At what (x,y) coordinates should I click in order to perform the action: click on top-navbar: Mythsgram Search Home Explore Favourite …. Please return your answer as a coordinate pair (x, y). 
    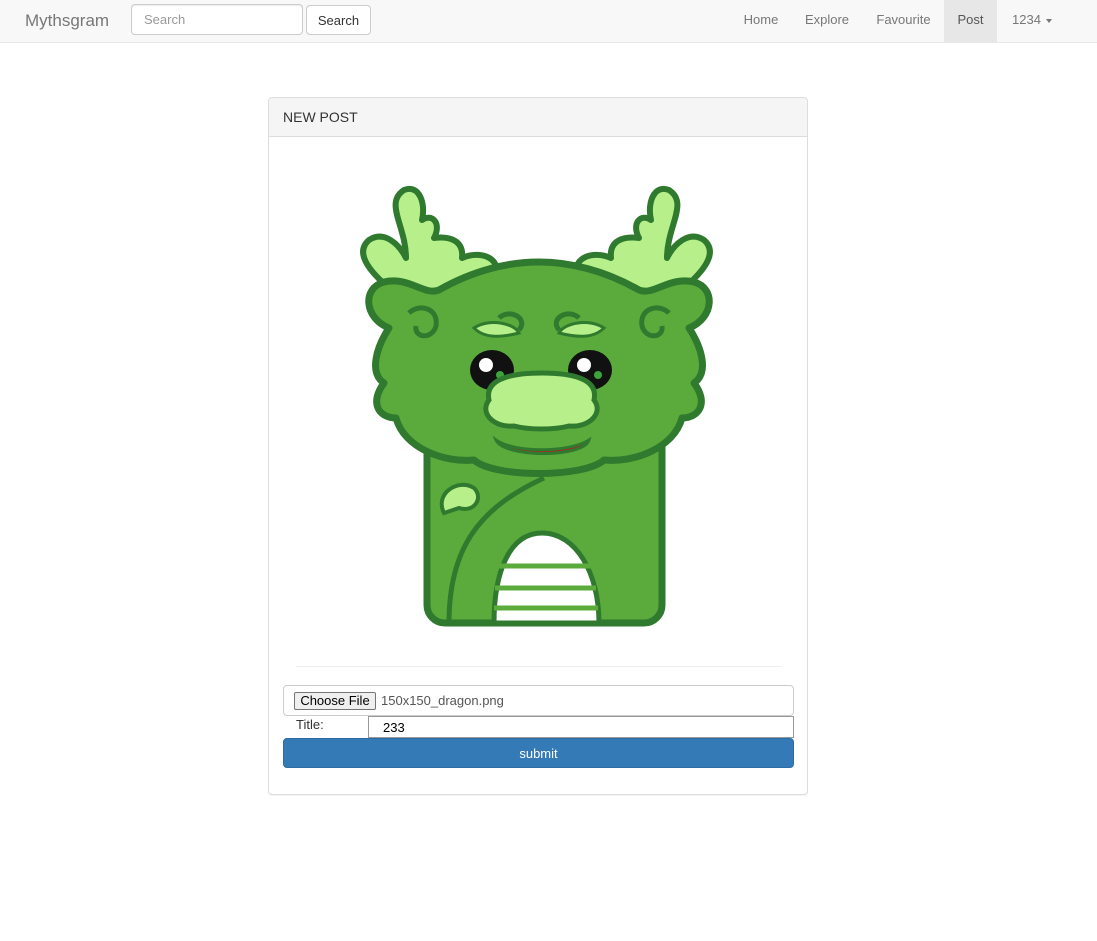
    Looking at the image, I should click on (548, 21).